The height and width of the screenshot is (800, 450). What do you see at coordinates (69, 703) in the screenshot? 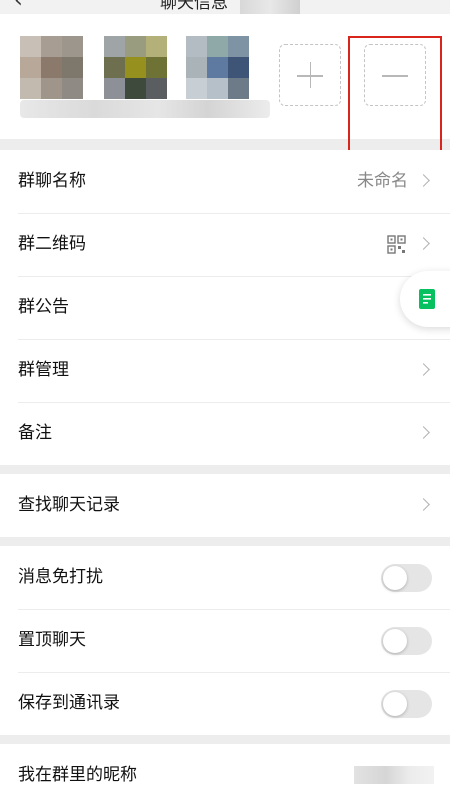
I see `row-label: 保存到通讯录` at bounding box center [69, 703].